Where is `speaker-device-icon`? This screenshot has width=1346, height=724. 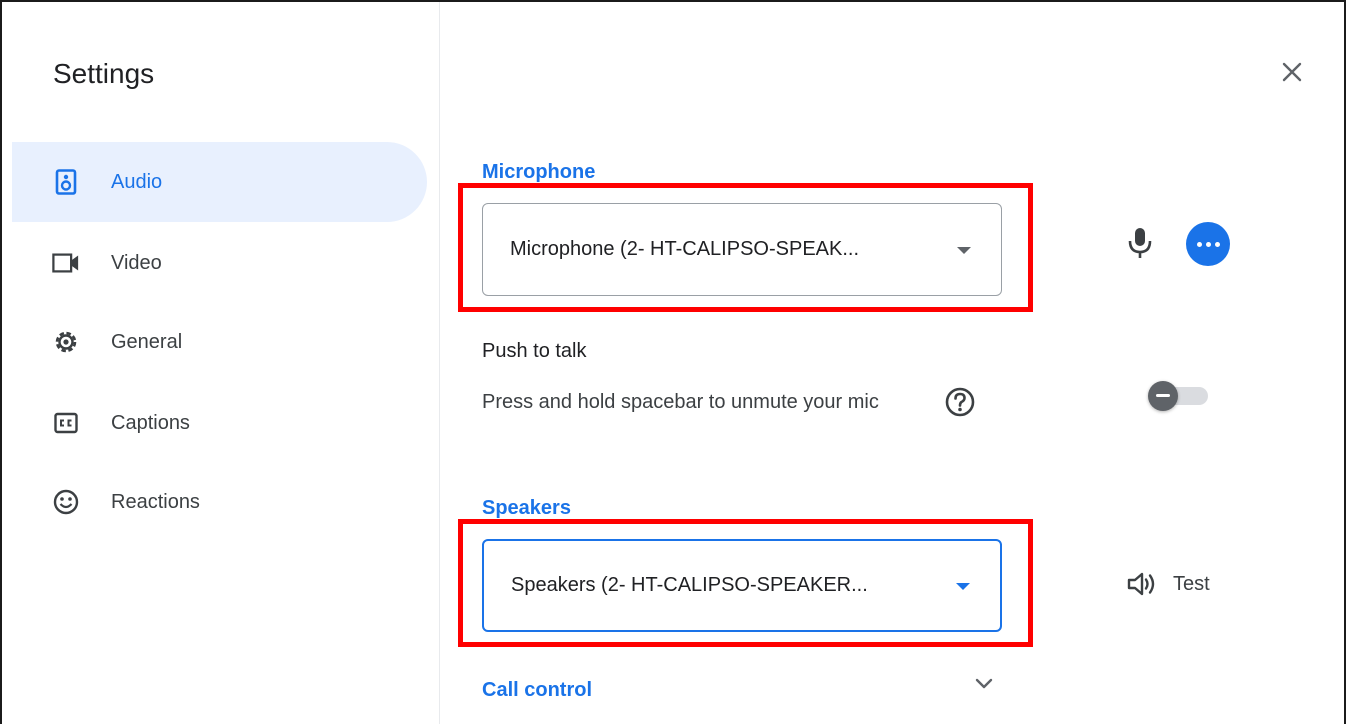 speaker-device-icon is located at coordinates (66, 182).